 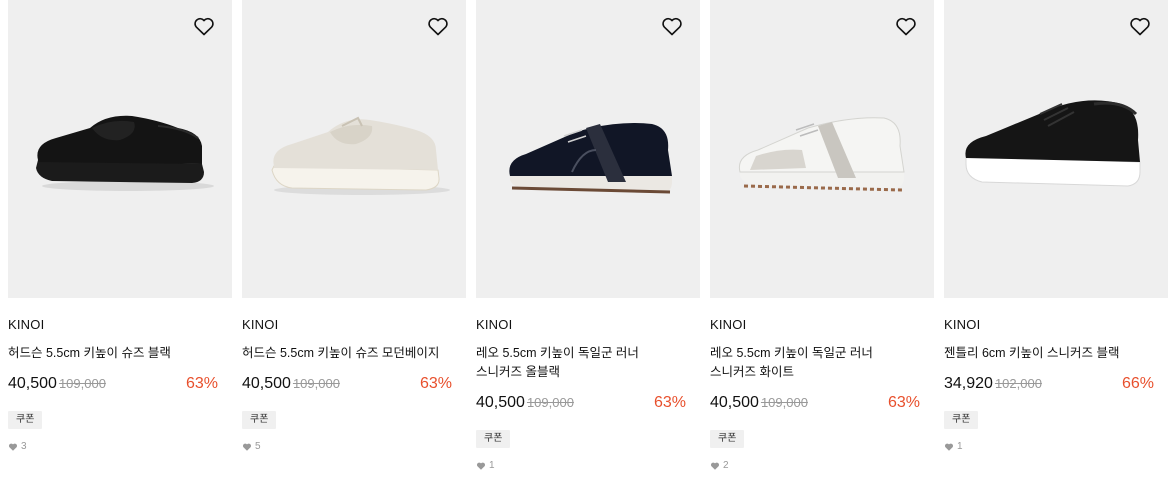 What do you see at coordinates (258, 446) in the screenshot?
I see `like-count-value: 5` at bounding box center [258, 446].